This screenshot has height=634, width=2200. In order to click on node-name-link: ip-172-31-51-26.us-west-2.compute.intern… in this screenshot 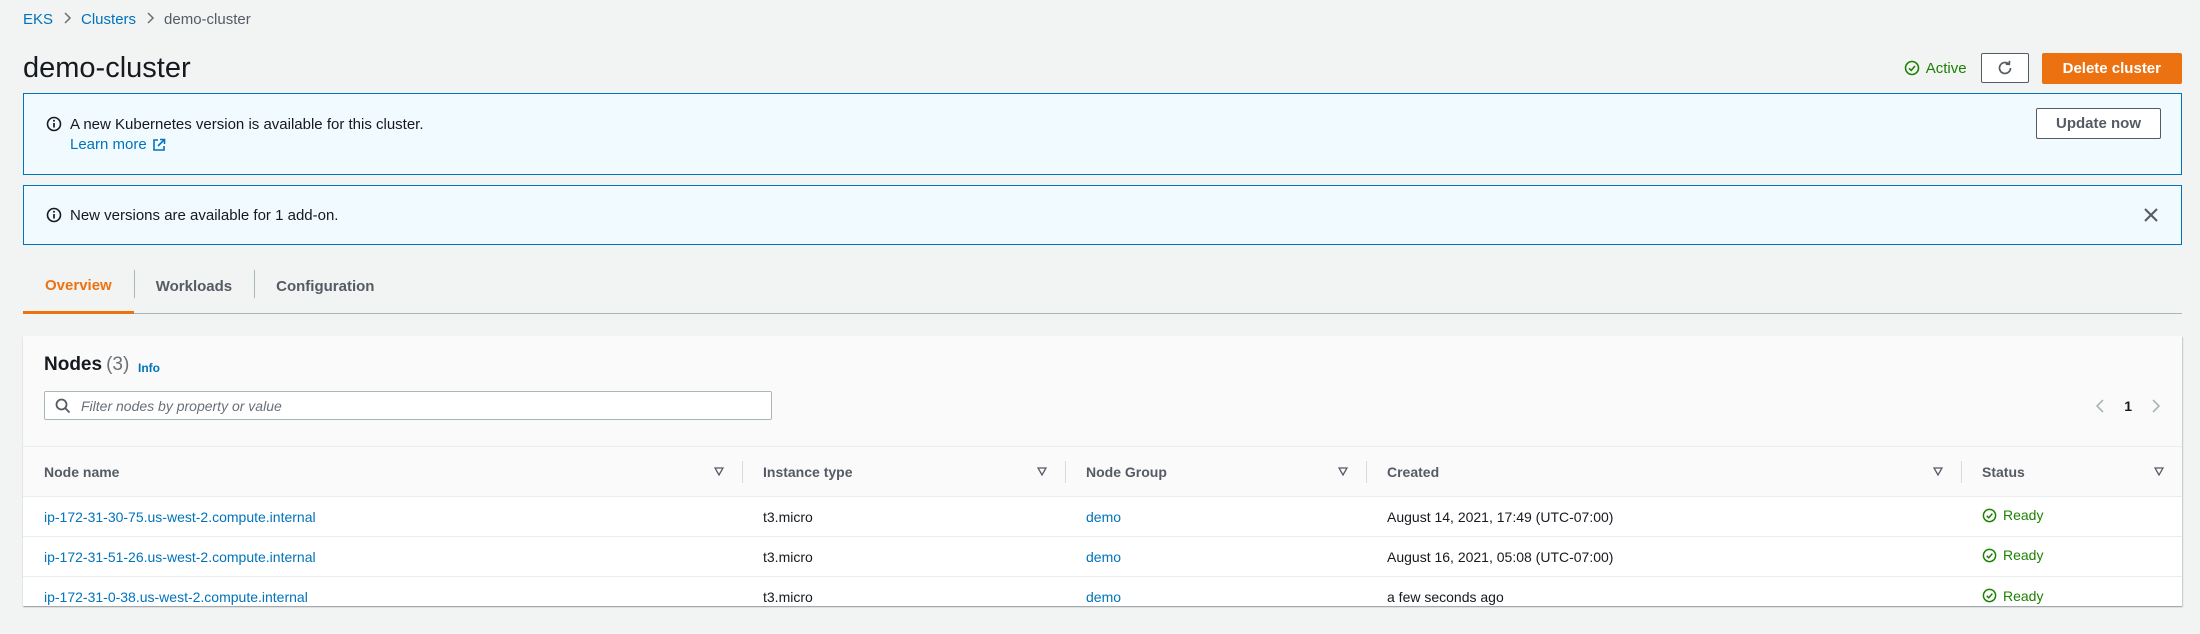, I will do `click(180, 557)`.